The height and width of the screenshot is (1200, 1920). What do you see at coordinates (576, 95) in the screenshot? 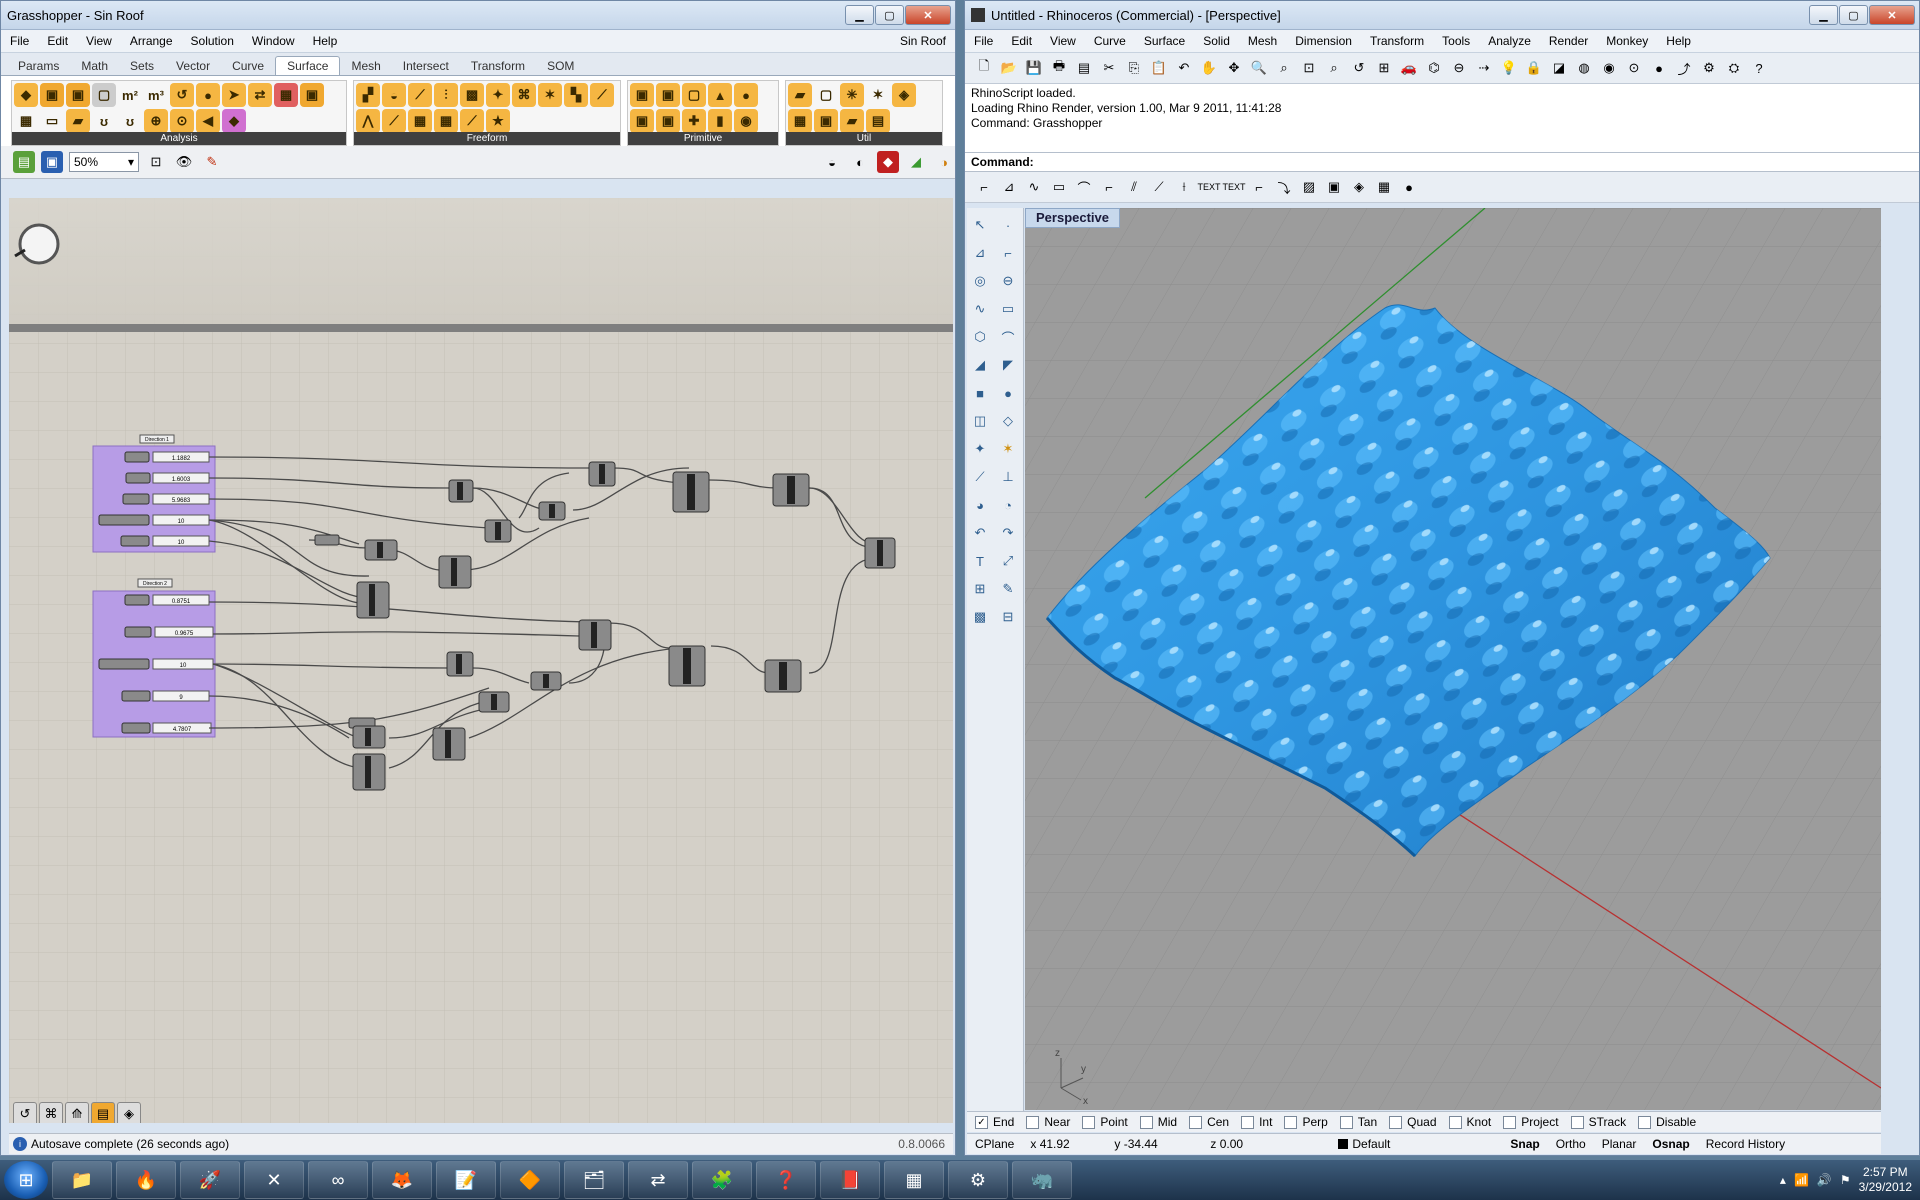
I see `fragment-icon: ▚` at bounding box center [576, 95].